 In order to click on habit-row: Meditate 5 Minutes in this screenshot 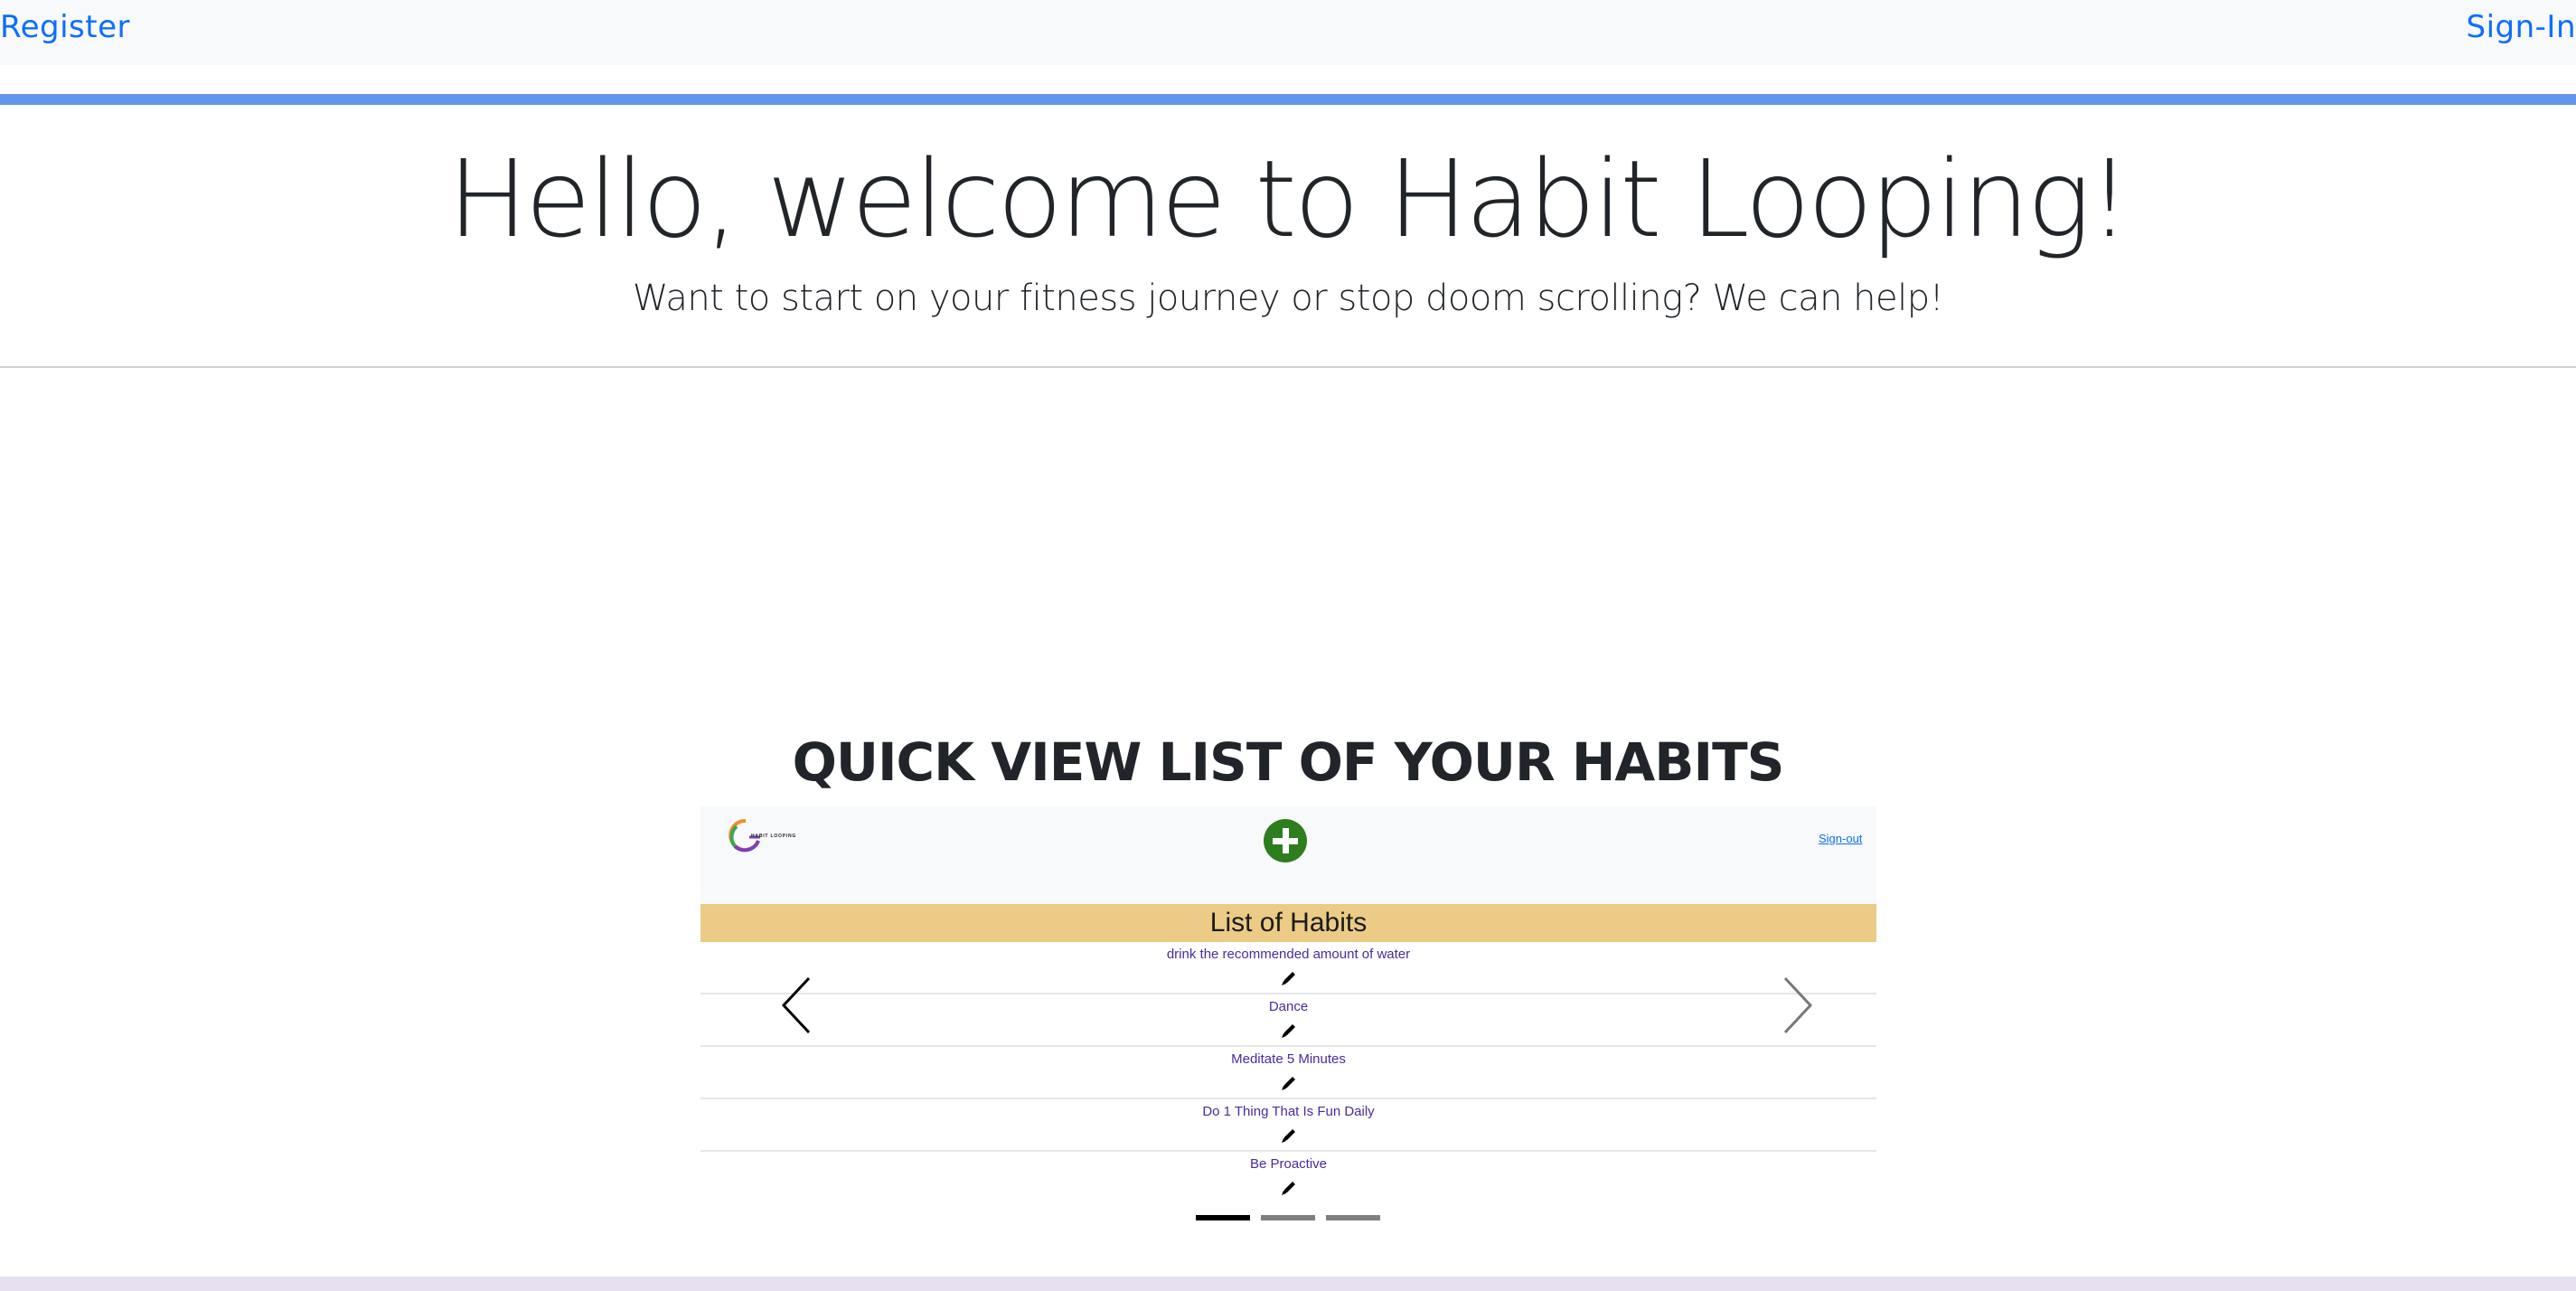, I will do `click(1288, 1073)`.